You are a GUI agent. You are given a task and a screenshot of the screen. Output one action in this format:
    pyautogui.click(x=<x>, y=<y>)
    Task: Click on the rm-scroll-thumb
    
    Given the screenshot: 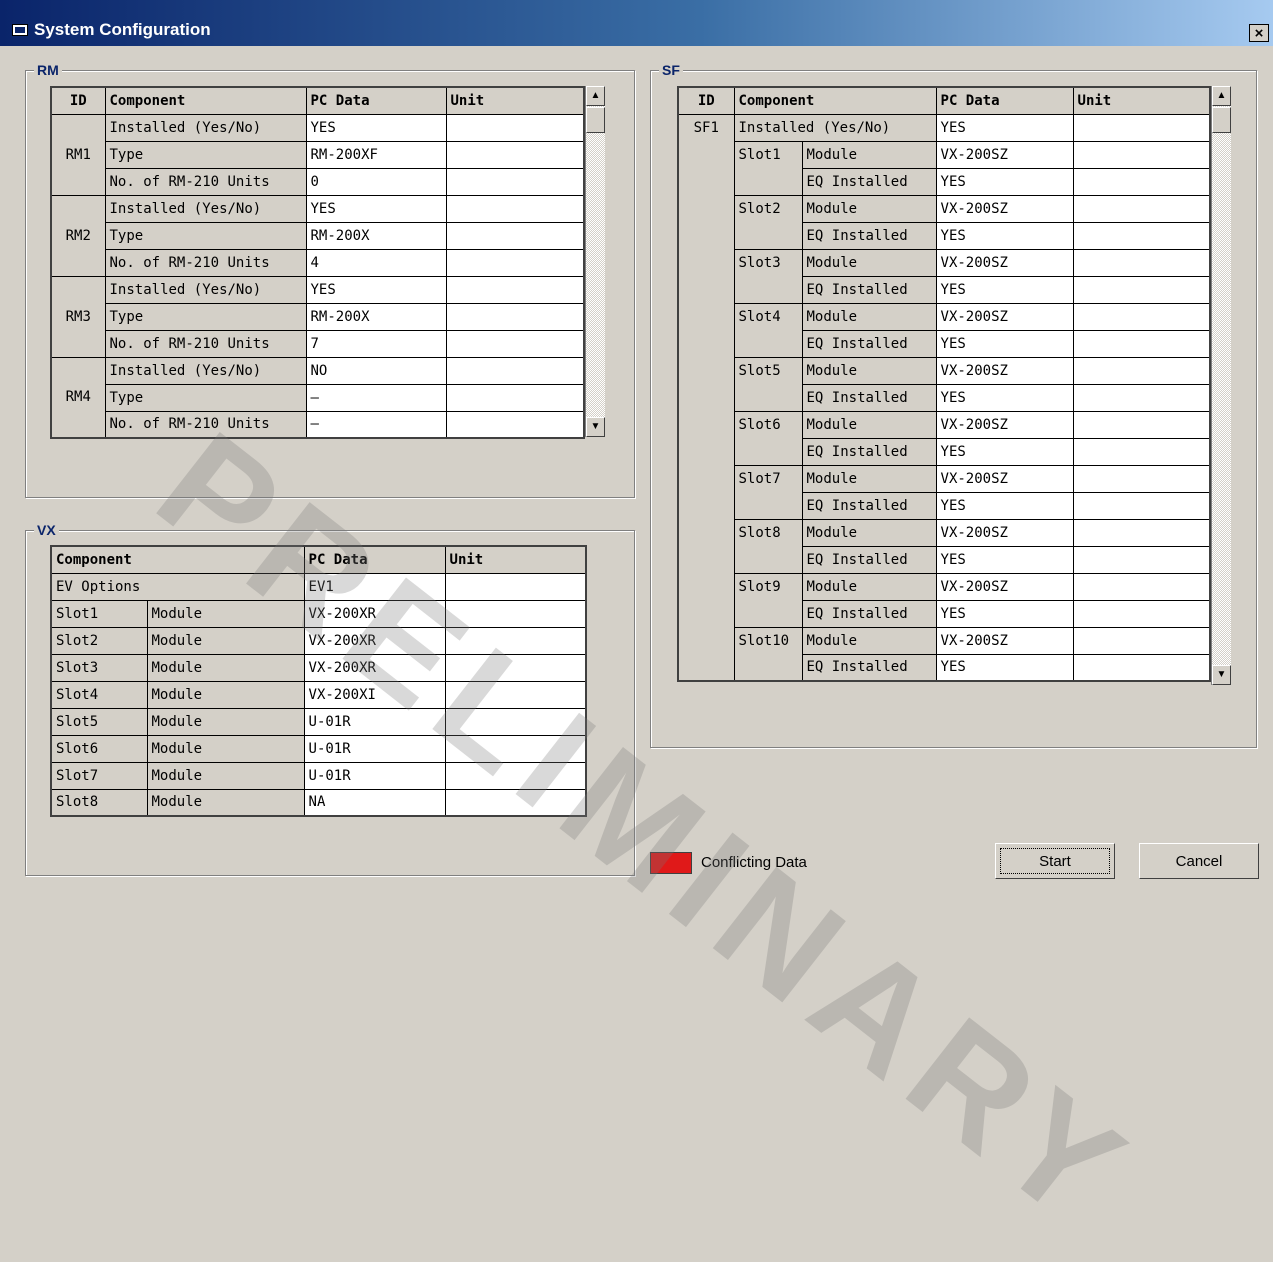 What is the action you would take?
    pyautogui.click(x=595, y=120)
    